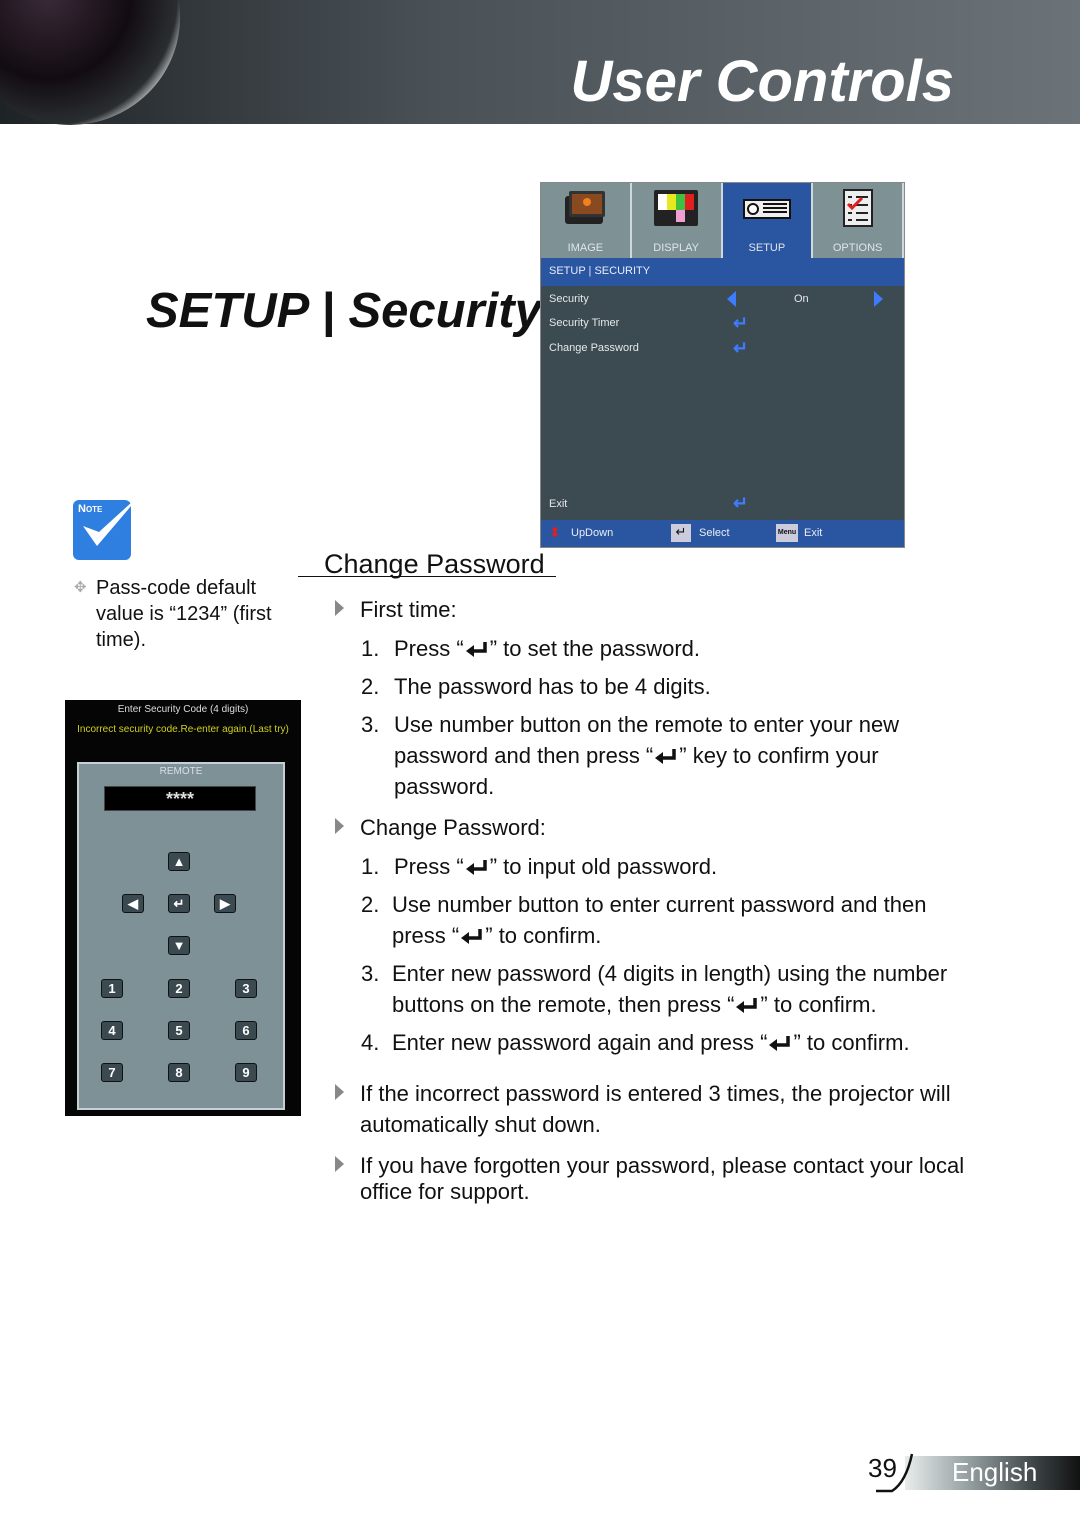  I want to click on checklist-icon, so click(857, 208).